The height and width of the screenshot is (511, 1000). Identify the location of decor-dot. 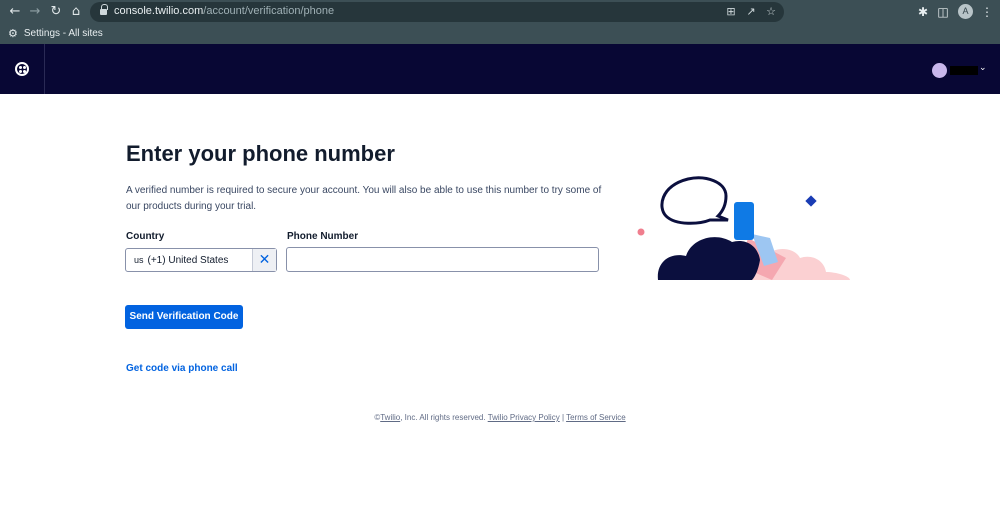
(641, 232).